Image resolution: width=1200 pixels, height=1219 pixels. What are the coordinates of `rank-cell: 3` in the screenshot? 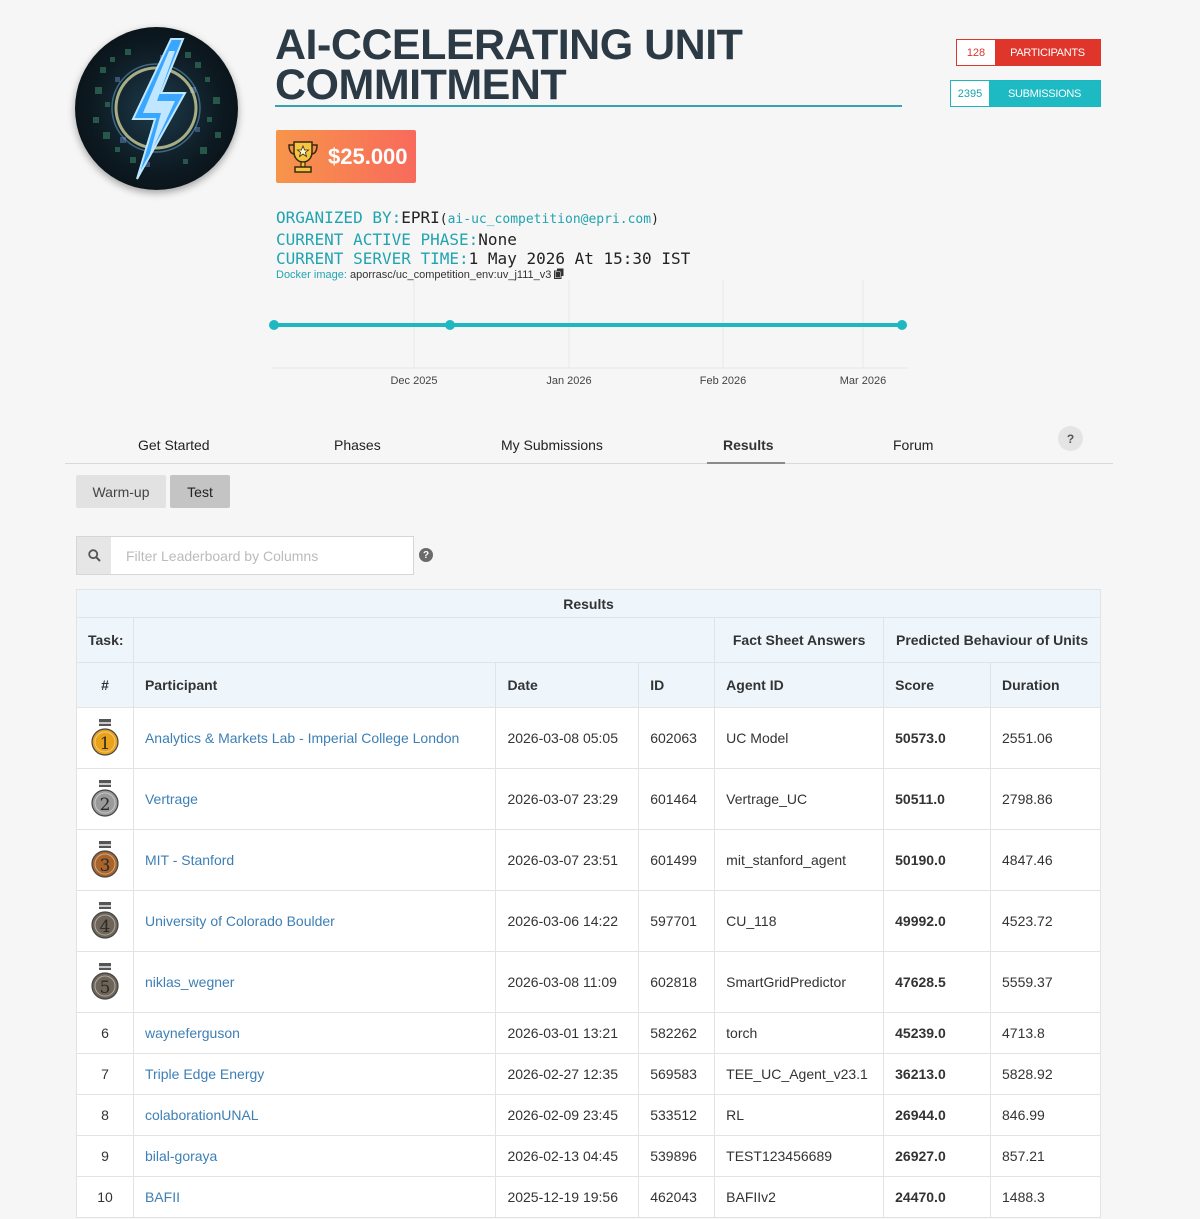 It's located at (105, 860).